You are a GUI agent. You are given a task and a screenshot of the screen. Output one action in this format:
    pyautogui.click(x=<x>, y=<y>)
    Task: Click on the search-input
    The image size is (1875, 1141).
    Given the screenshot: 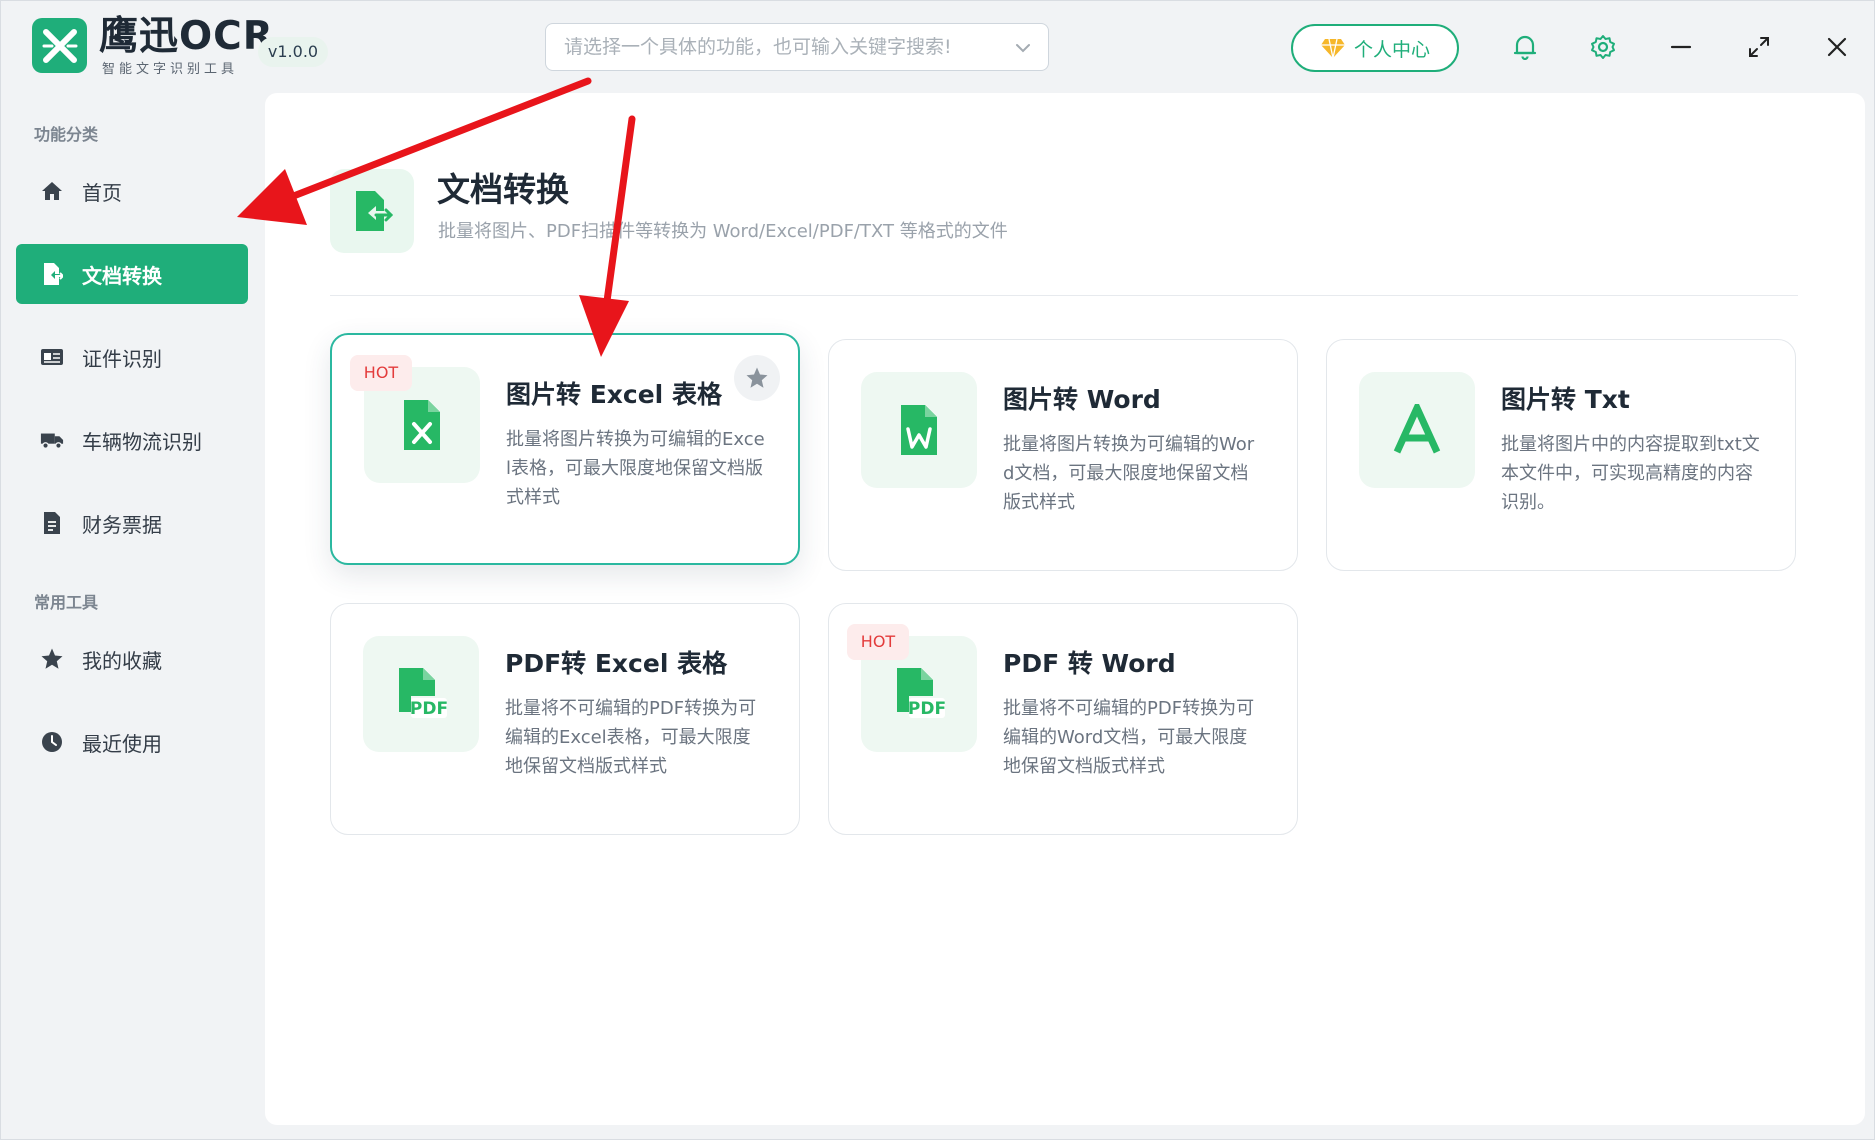 What is the action you would take?
    pyautogui.click(x=782, y=47)
    